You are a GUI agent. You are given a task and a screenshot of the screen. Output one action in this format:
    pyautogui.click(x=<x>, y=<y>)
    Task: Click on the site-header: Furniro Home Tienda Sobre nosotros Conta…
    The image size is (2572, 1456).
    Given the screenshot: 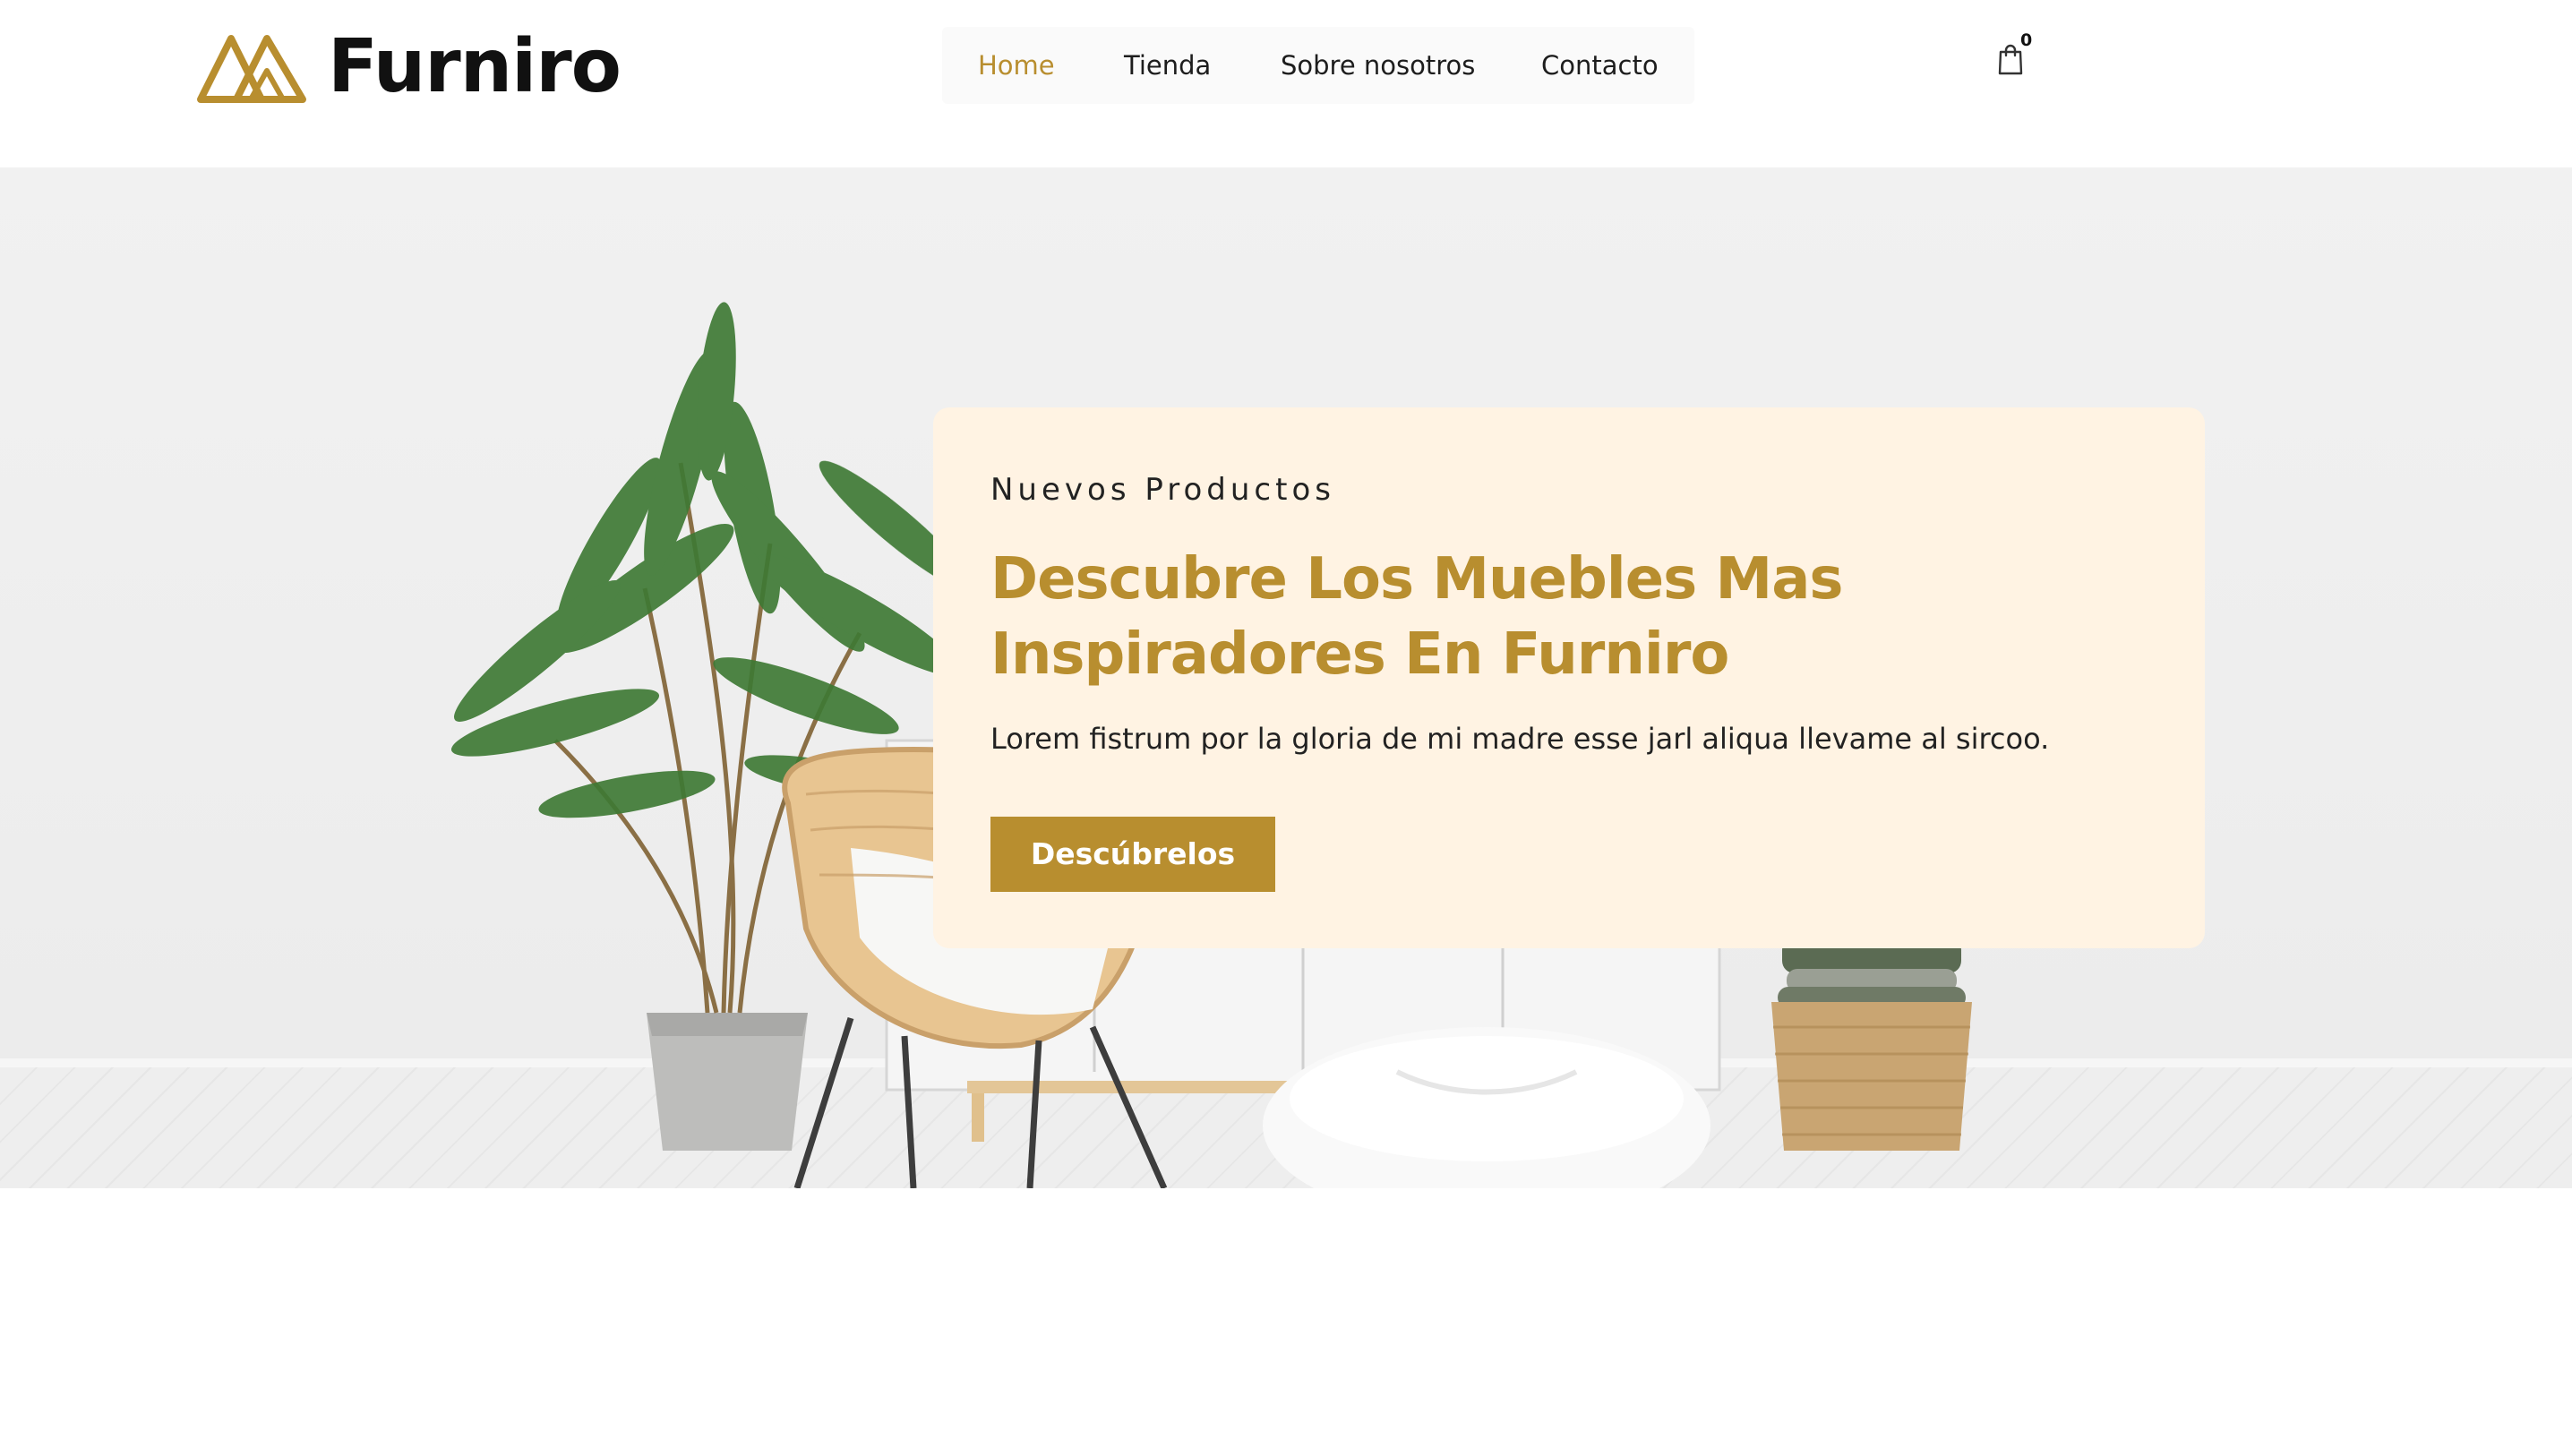 What is the action you would take?
    pyautogui.click(x=1286, y=83)
    